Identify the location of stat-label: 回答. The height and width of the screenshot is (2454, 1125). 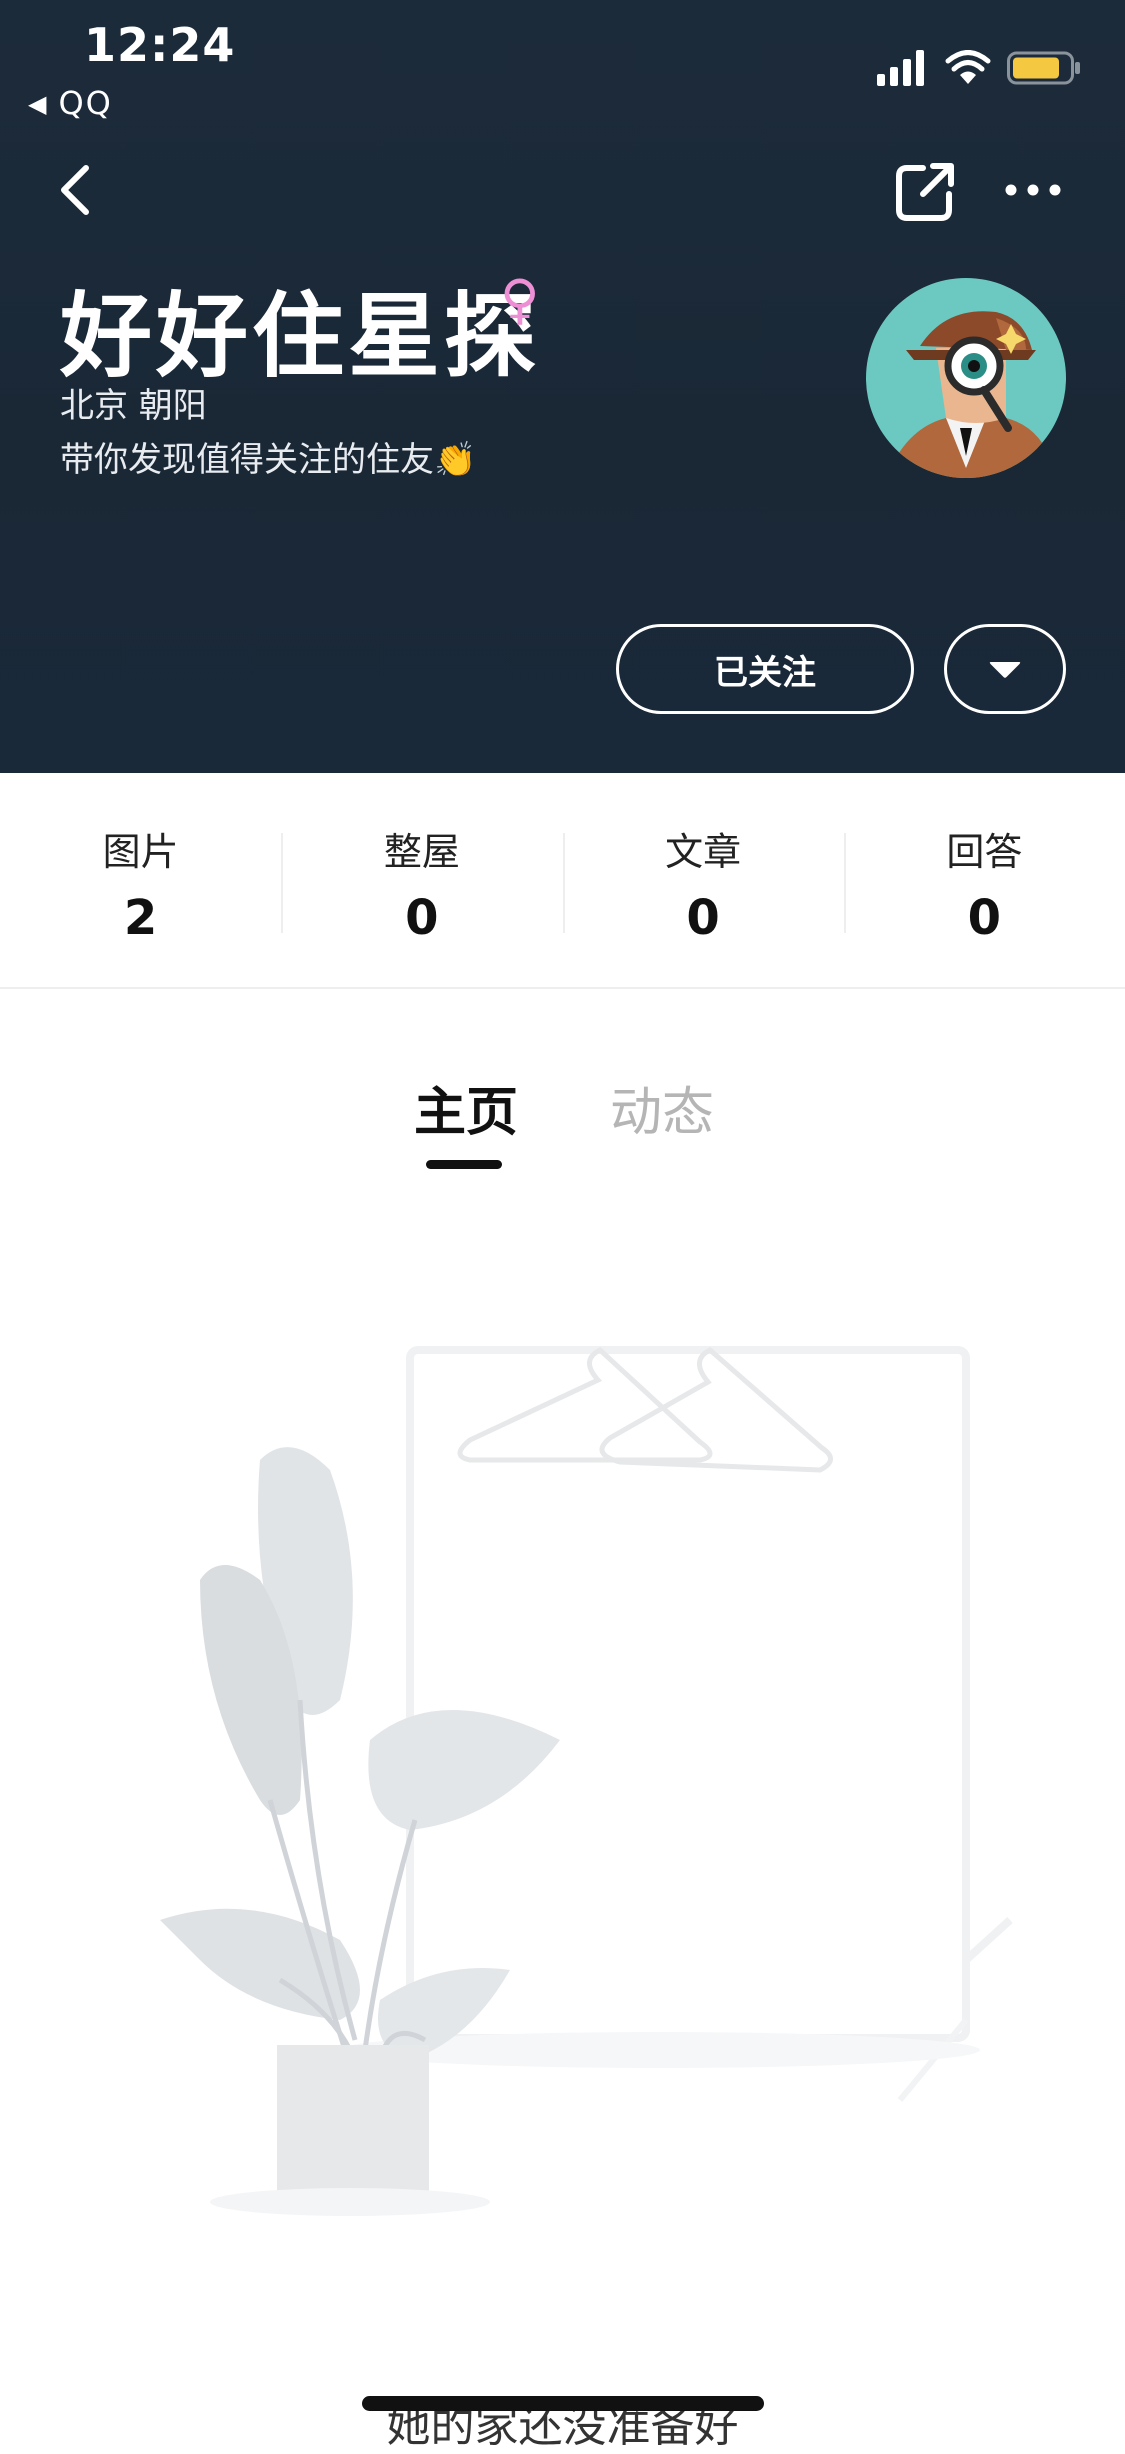
(984, 852).